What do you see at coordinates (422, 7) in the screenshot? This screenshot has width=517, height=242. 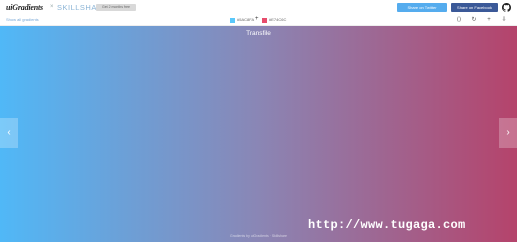 I see `share-twitter-button: Share on Twitter` at bounding box center [422, 7].